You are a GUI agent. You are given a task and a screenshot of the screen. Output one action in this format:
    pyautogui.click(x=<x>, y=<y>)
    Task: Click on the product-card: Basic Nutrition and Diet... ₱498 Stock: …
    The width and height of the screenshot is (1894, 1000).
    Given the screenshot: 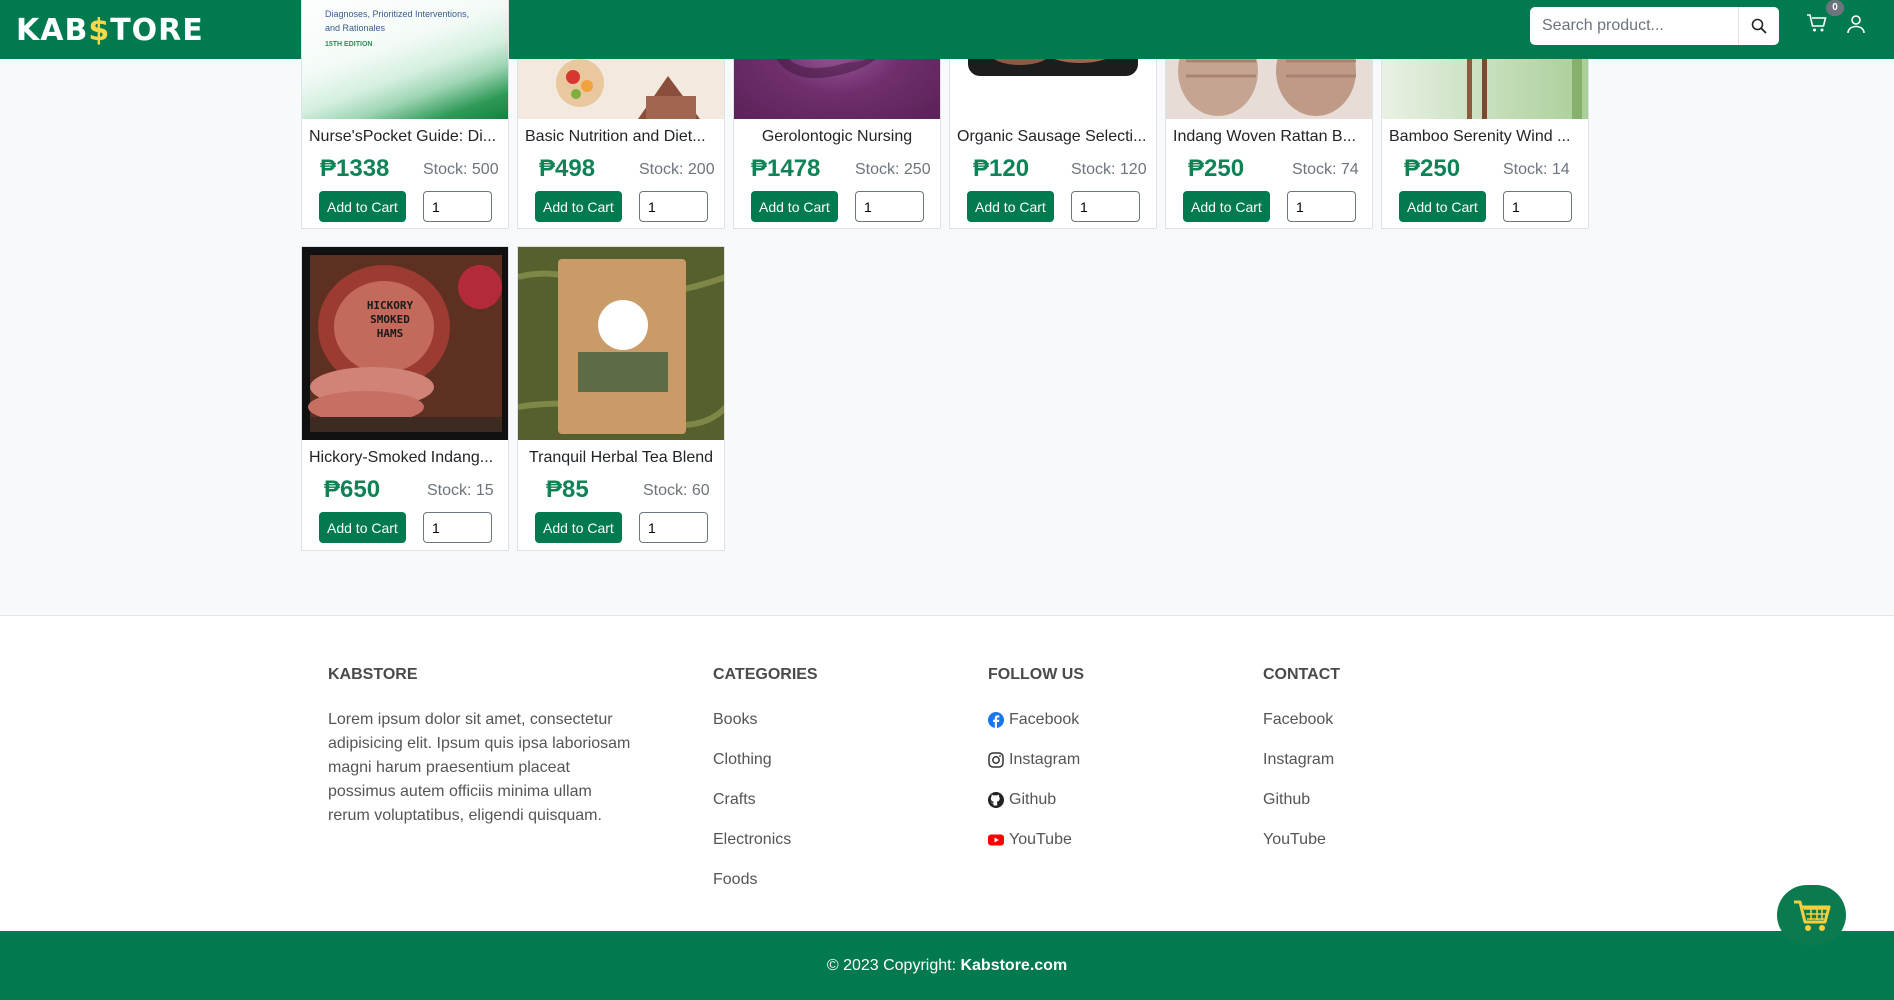 What is the action you would take?
    pyautogui.click(x=621, y=134)
    